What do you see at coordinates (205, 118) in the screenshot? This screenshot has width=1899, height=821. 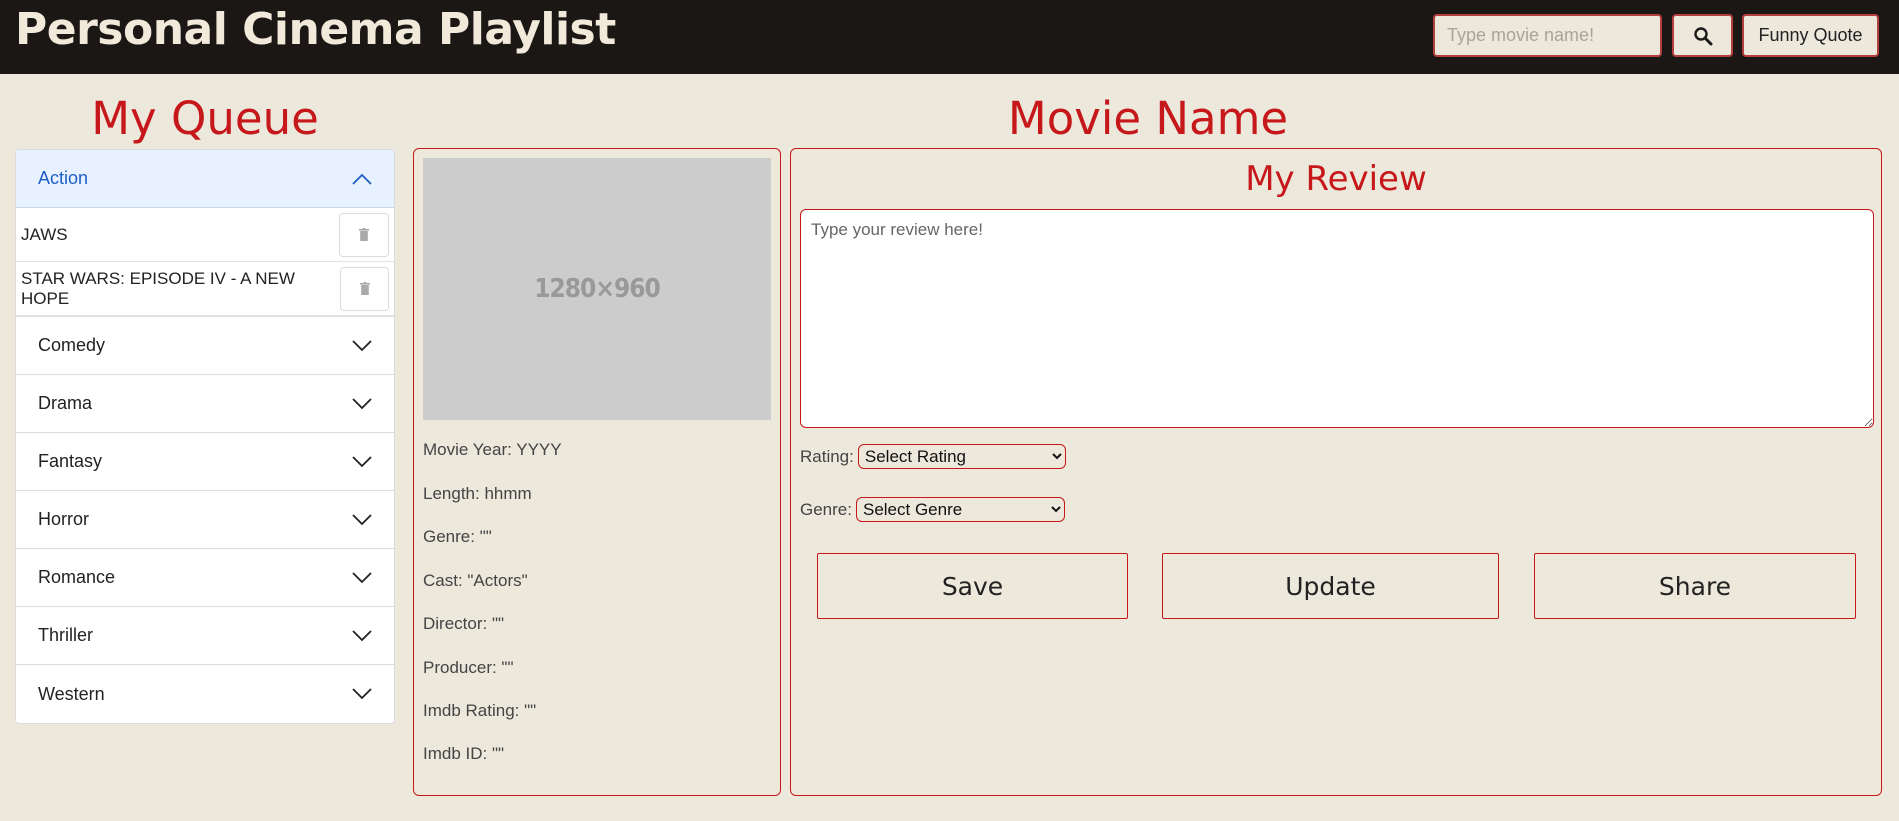 I see `queue-heading: My Queue` at bounding box center [205, 118].